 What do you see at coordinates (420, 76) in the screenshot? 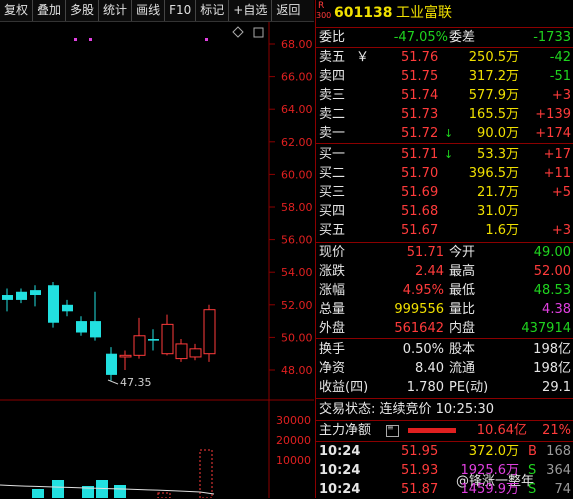
I see `order-price: 51.75` at bounding box center [420, 76].